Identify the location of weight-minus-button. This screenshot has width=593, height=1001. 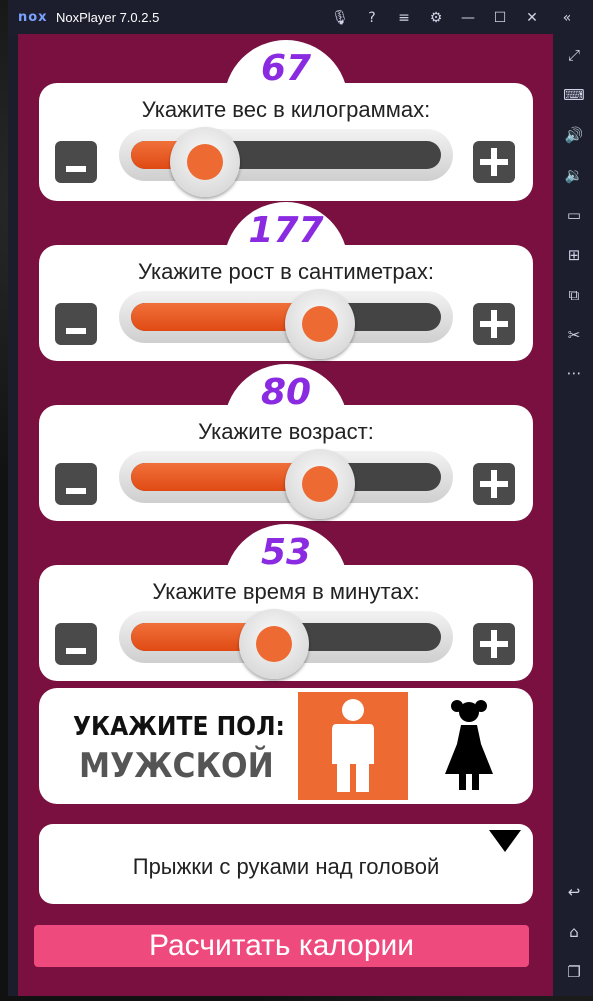
(76, 162).